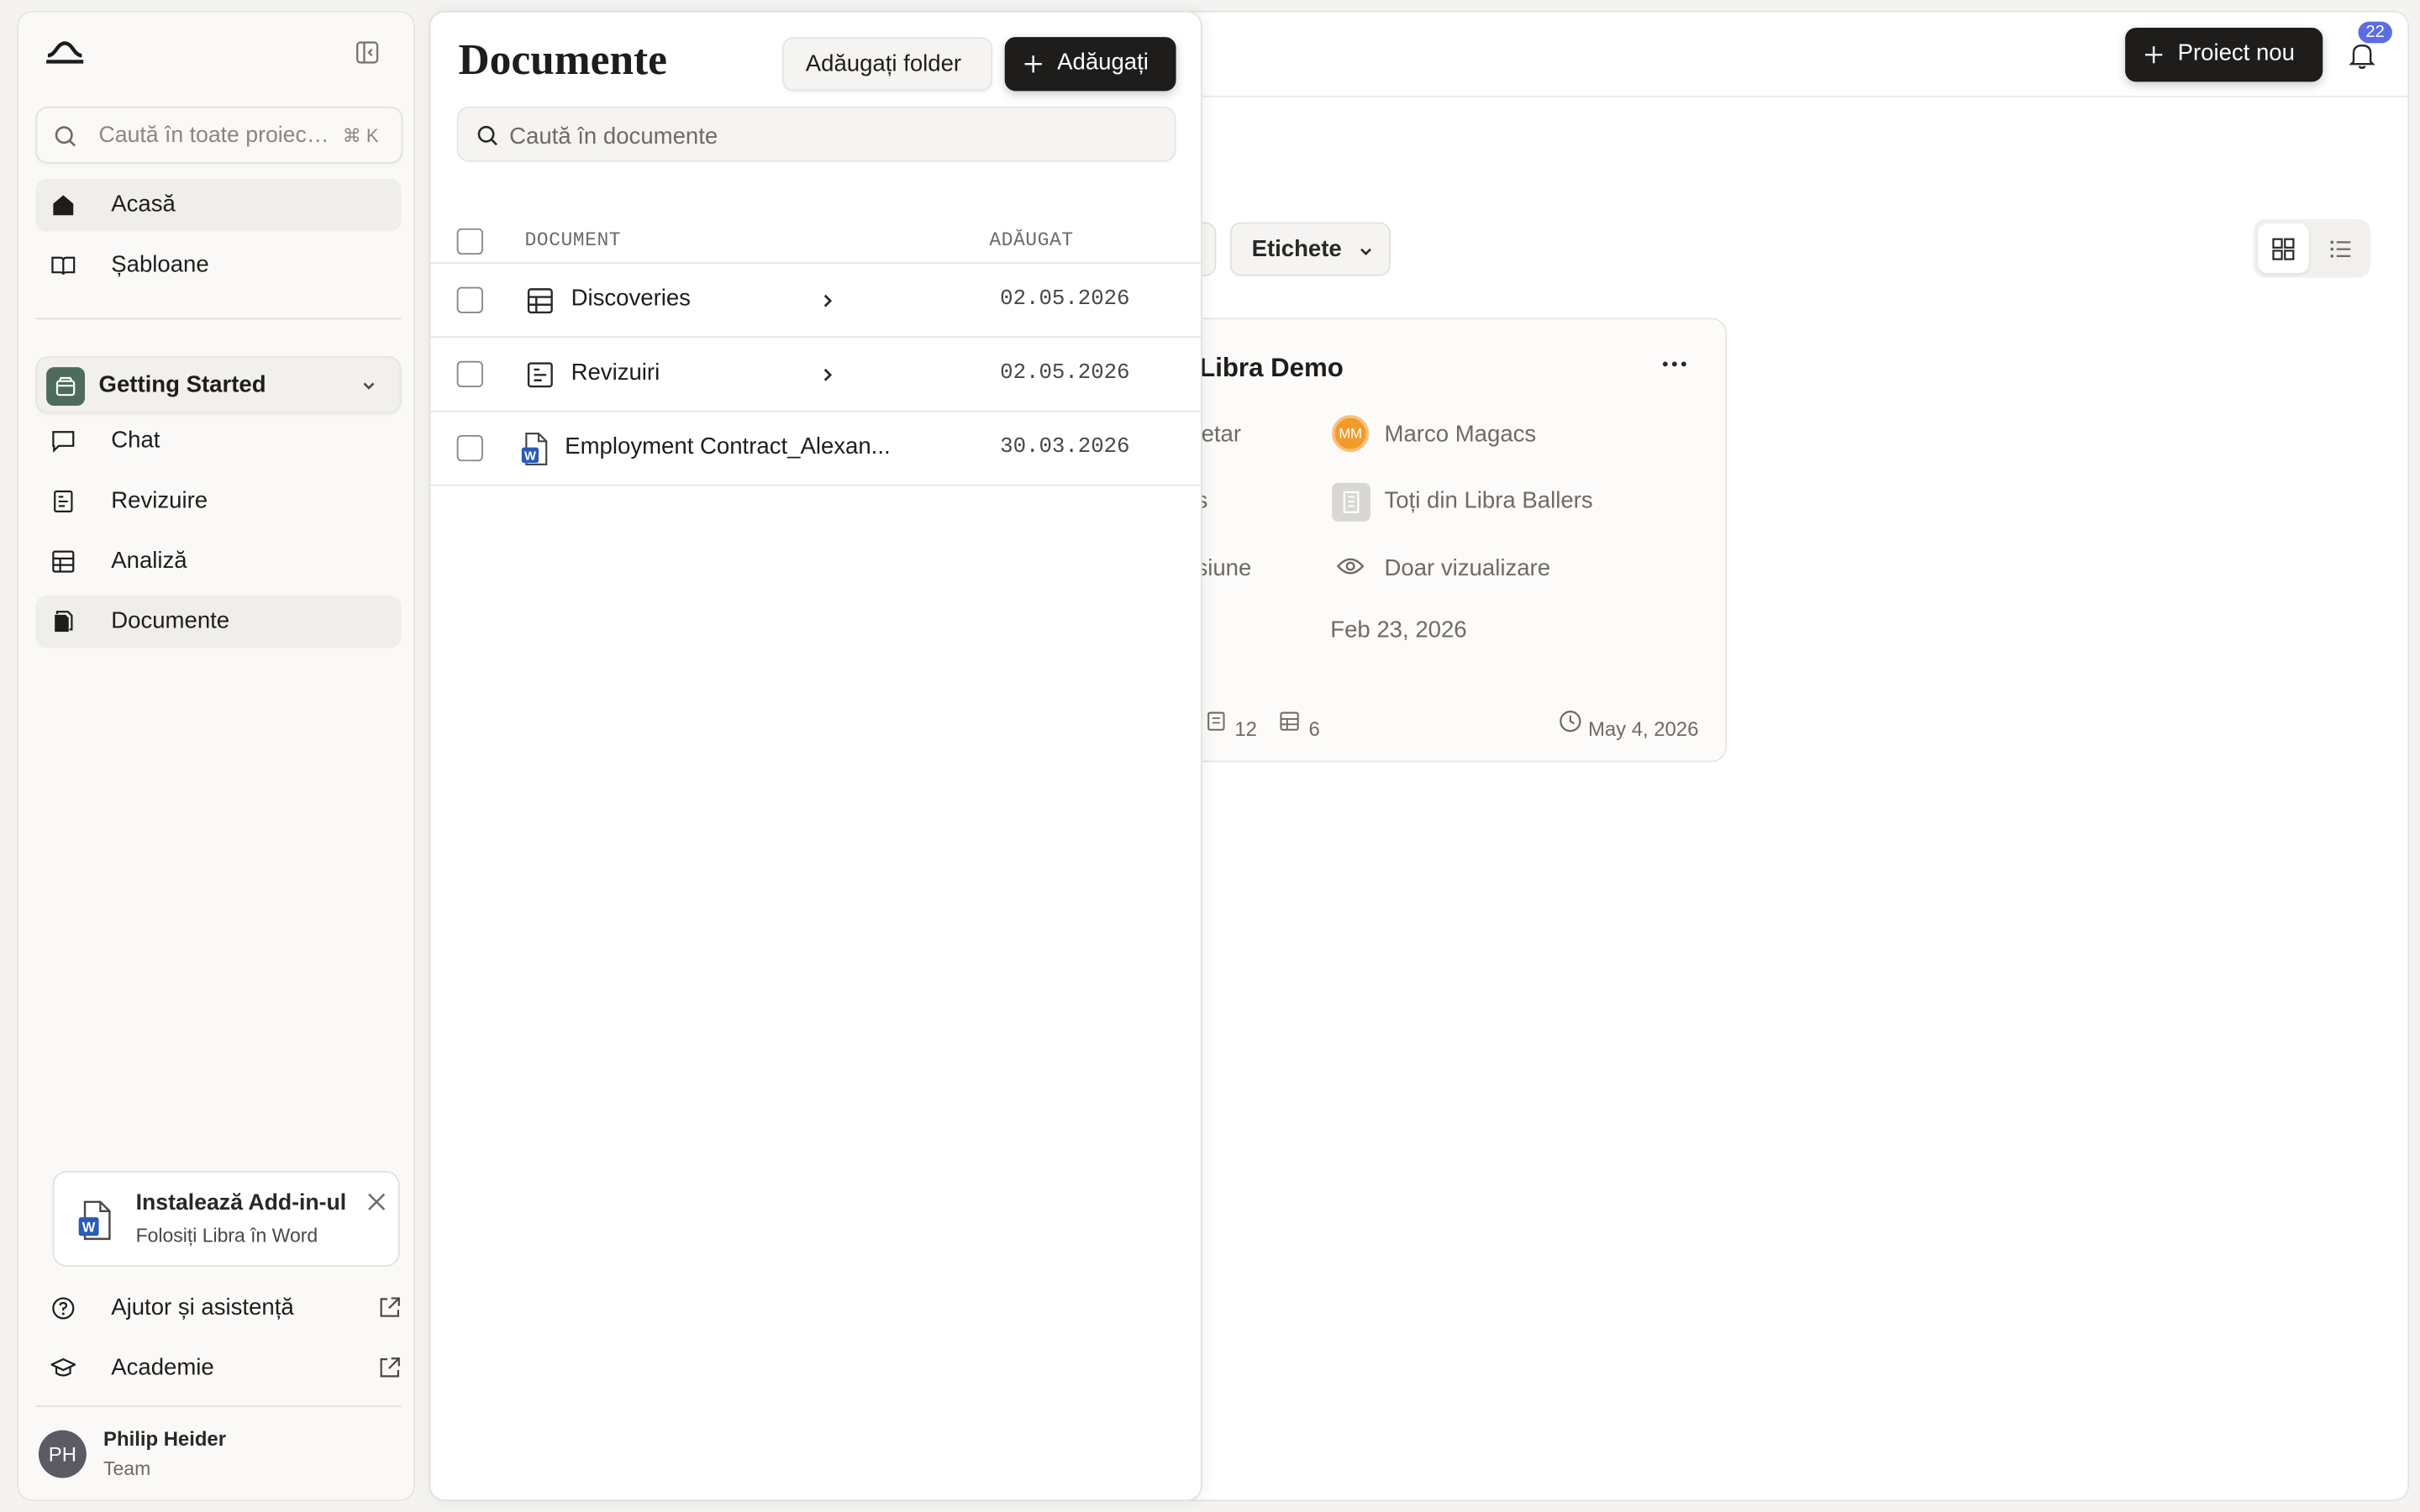 The height and width of the screenshot is (1512, 2420). Describe the element at coordinates (883, 63) in the screenshot. I see `add-folder-label: Adăugați folder` at that location.